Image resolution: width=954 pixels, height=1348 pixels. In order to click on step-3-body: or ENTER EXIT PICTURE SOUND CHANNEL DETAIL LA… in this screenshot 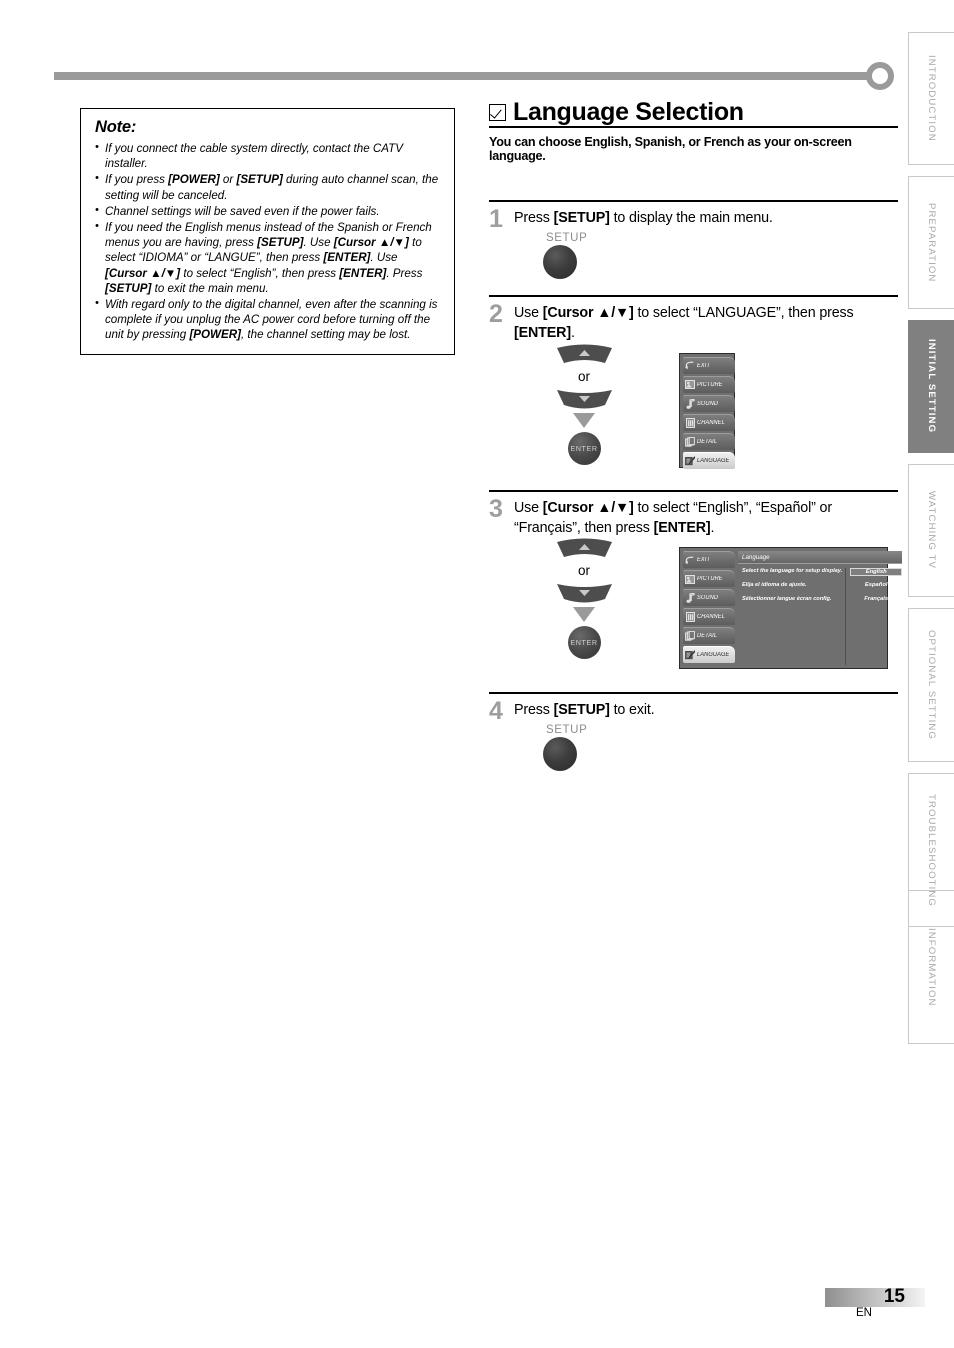, I will do `click(696, 604)`.